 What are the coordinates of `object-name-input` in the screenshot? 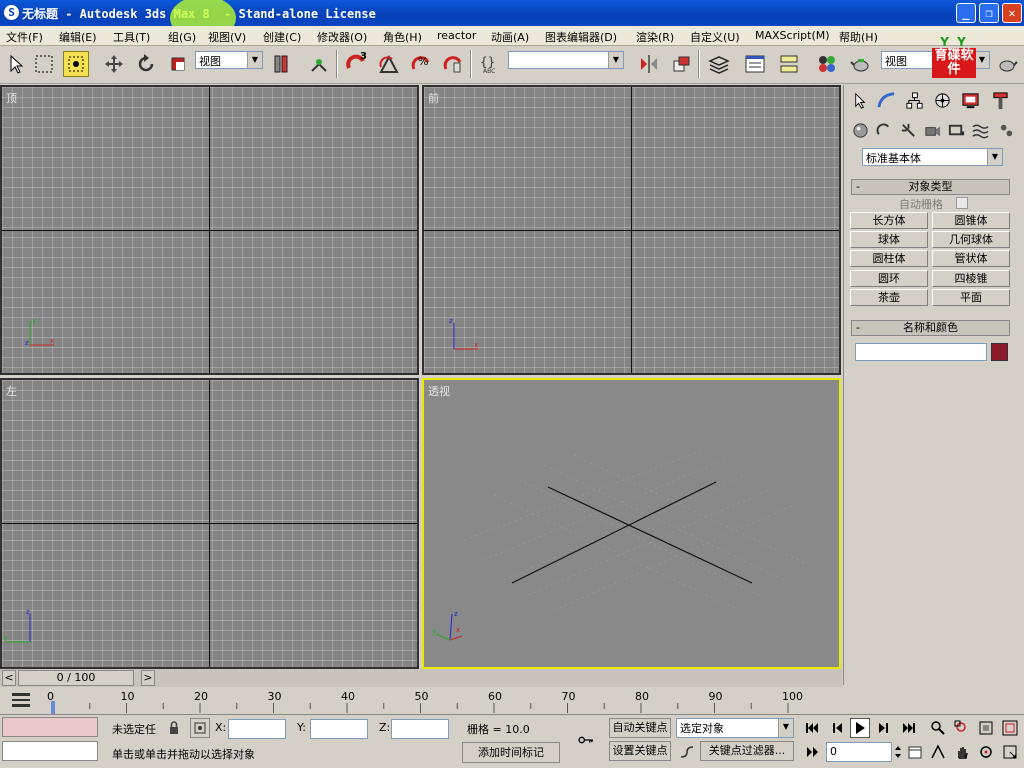 It's located at (921, 352).